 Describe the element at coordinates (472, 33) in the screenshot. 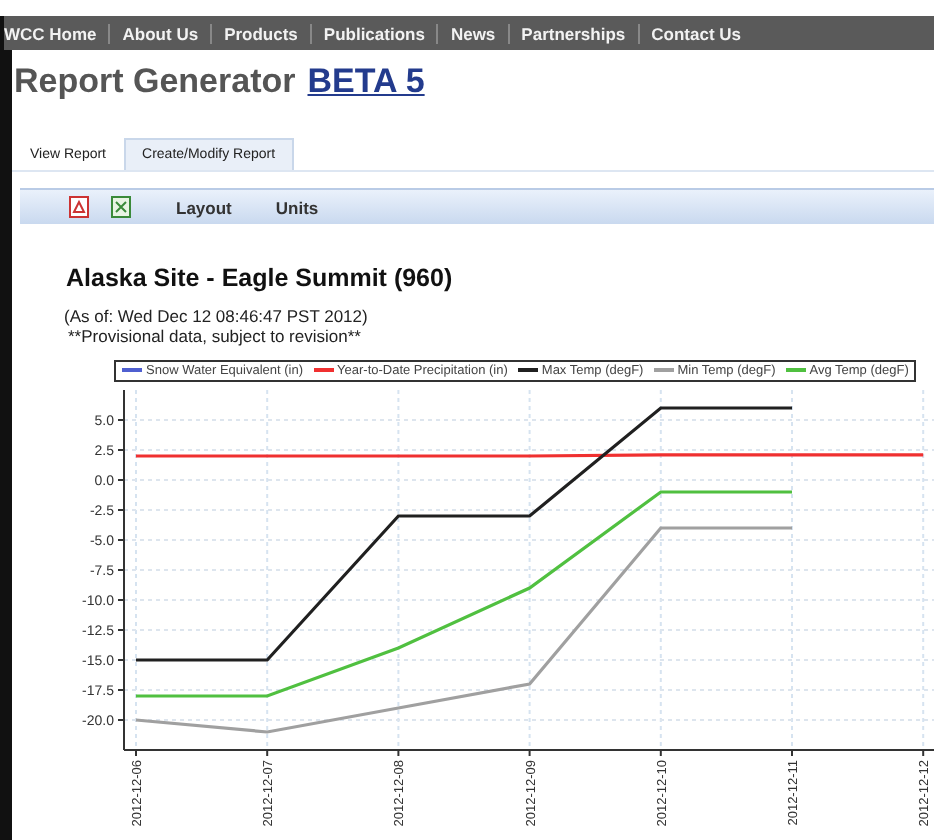

I see `nav-link: News` at that location.